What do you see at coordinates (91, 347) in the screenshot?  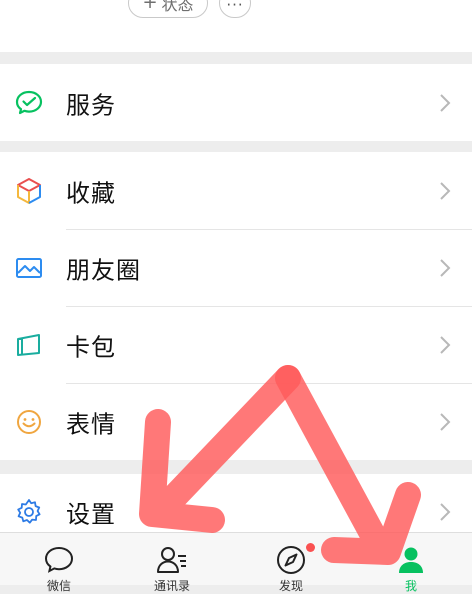 I see `menu-item-label: 卡包` at bounding box center [91, 347].